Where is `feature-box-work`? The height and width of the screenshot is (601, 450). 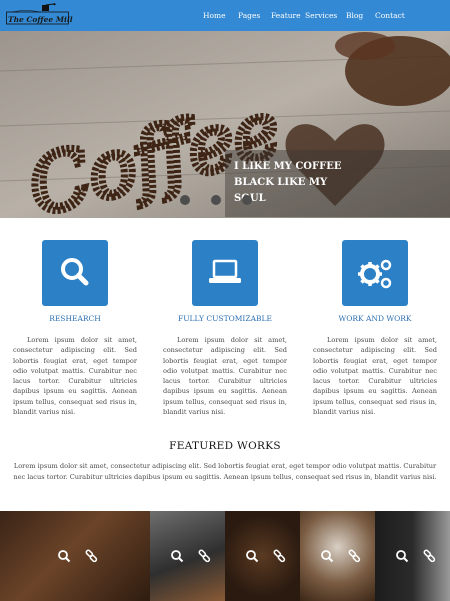 feature-box-work is located at coordinates (375, 273).